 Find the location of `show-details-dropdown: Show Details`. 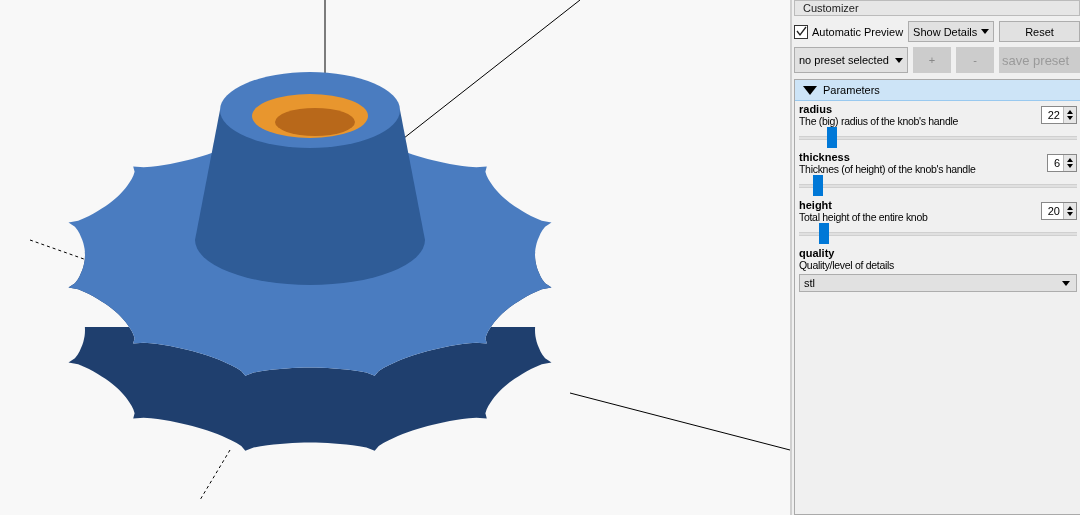

show-details-dropdown: Show Details is located at coordinates (951, 31).